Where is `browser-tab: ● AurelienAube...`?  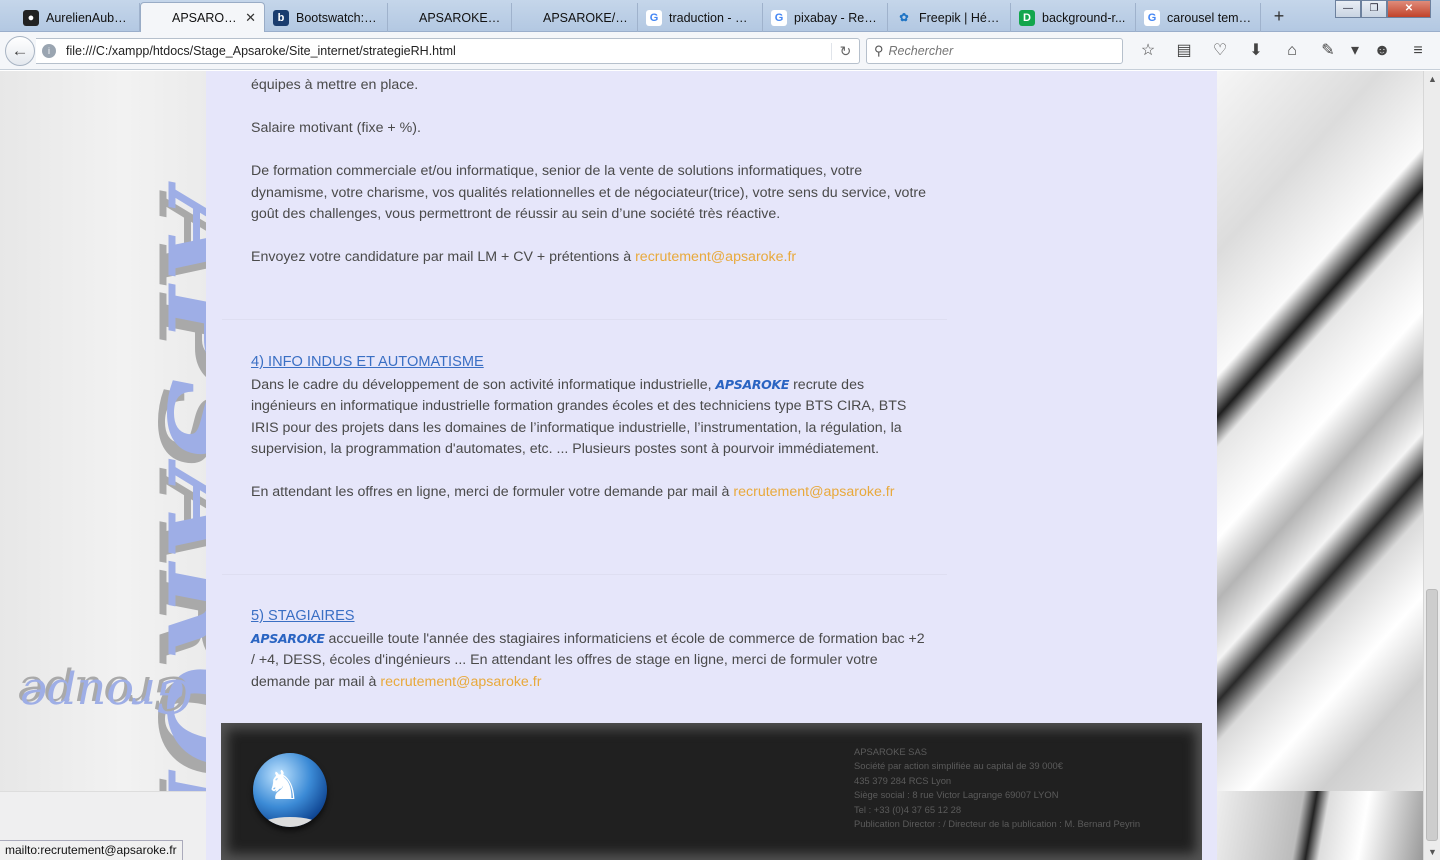
browser-tab: ● AurelienAube... is located at coordinates (77, 17).